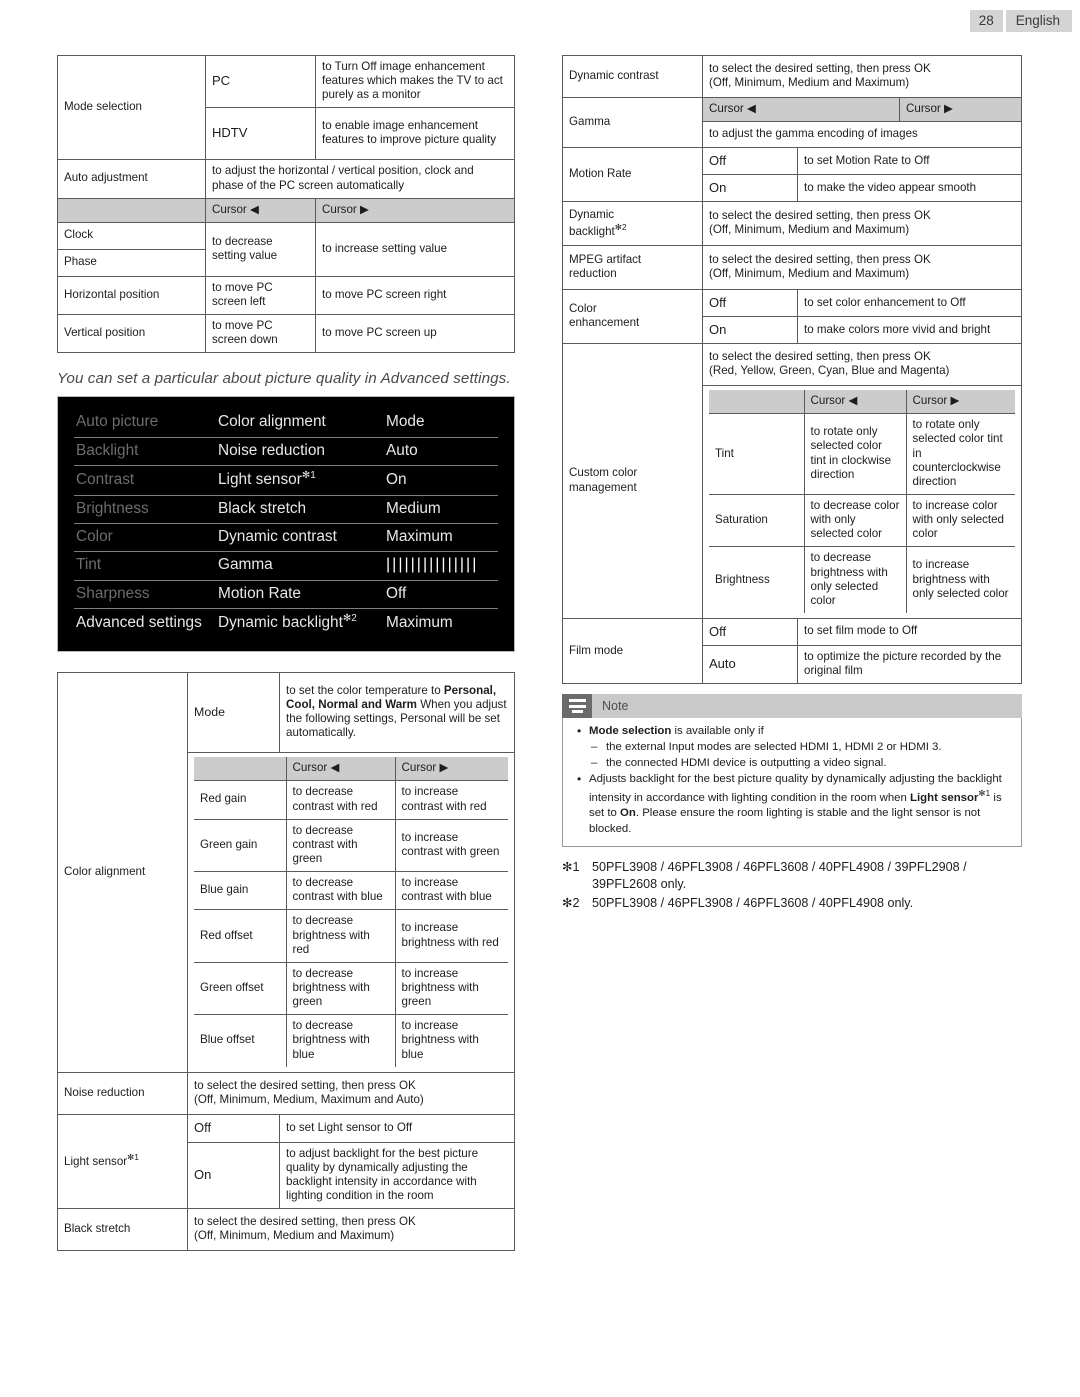 The image size is (1080, 1397). What do you see at coordinates (440, 594) in the screenshot?
I see `osd-value-off: Off` at bounding box center [440, 594].